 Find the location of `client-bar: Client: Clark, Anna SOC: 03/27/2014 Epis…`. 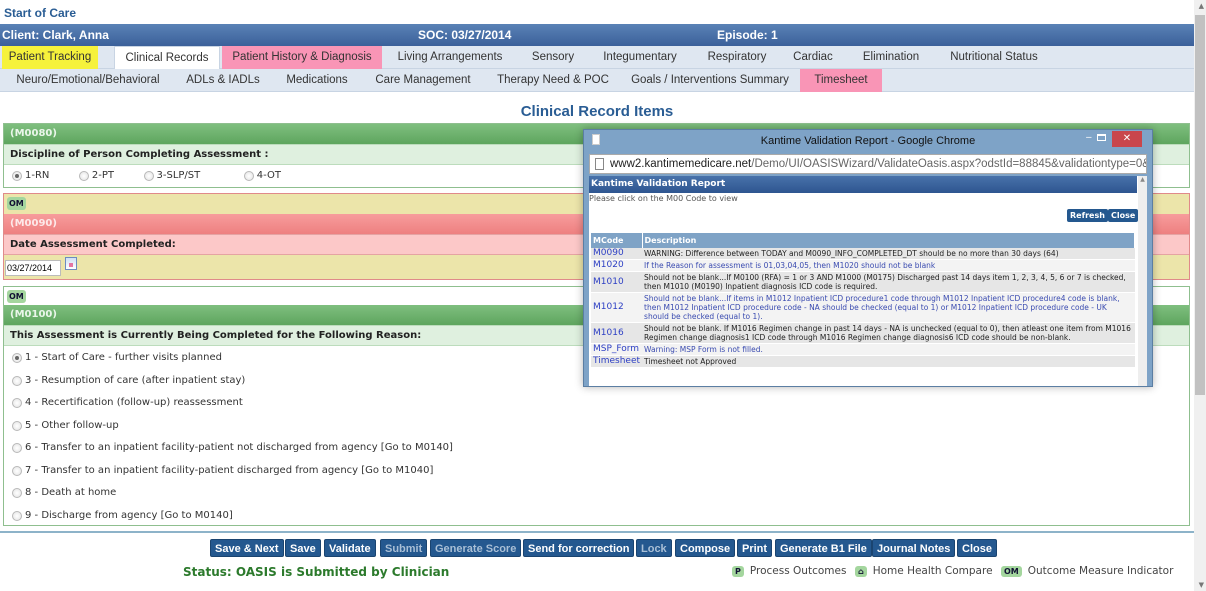

client-bar: Client: Clark, Anna SOC: 03/27/2014 Epis… is located at coordinates (597, 35).